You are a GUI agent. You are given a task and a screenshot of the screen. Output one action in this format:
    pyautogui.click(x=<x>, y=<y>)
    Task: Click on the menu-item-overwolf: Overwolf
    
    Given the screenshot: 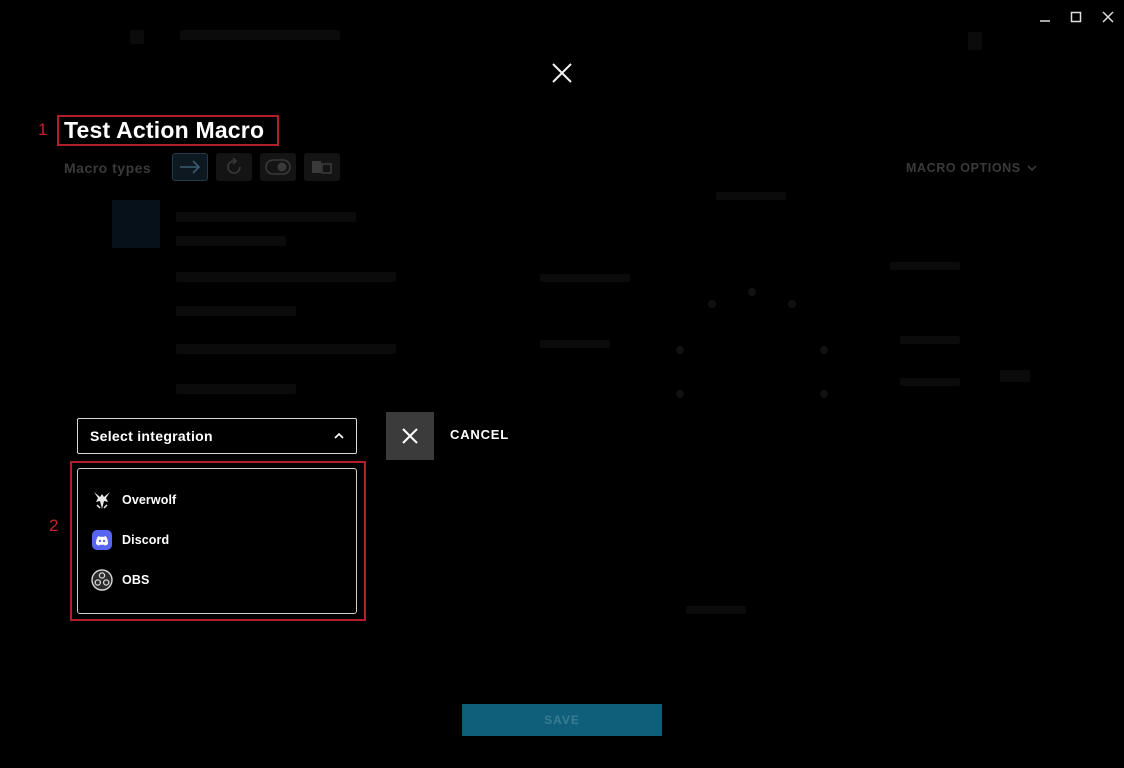 What is the action you would take?
    pyautogui.click(x=218, y=500)
    